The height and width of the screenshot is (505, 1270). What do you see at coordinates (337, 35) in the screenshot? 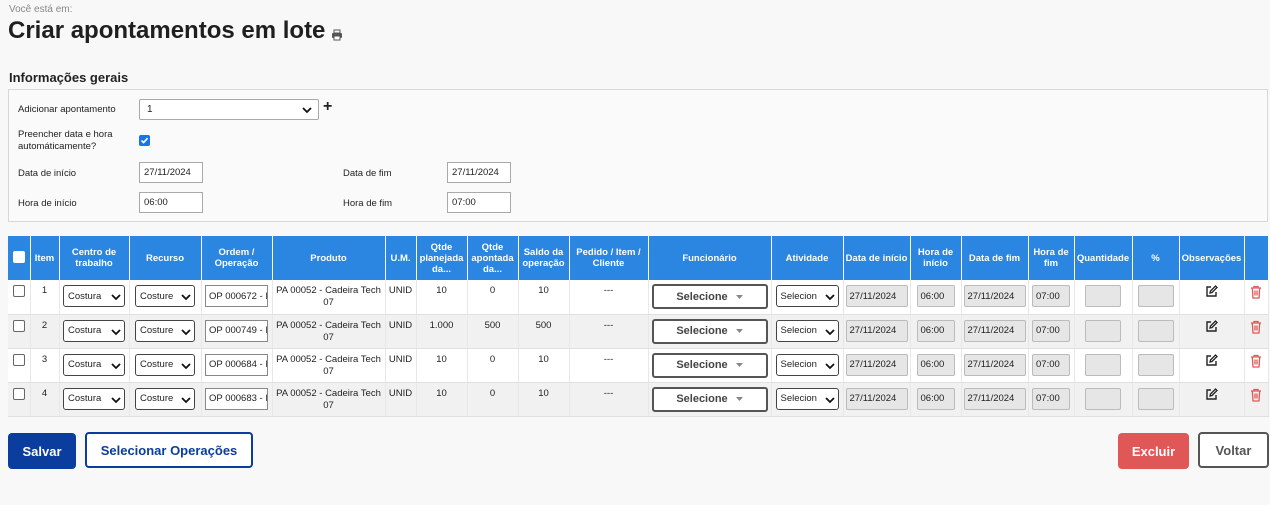
I see `print-icon` at bounding box center [337, 35].